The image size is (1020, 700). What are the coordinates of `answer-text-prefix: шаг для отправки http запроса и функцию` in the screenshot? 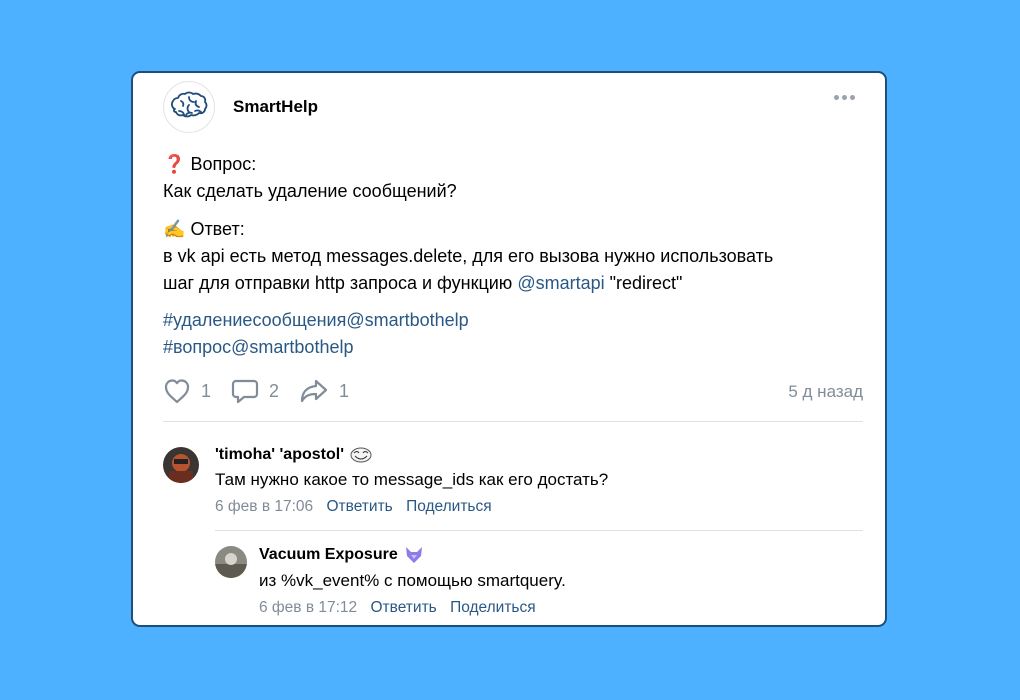 It's located at (340, 283).